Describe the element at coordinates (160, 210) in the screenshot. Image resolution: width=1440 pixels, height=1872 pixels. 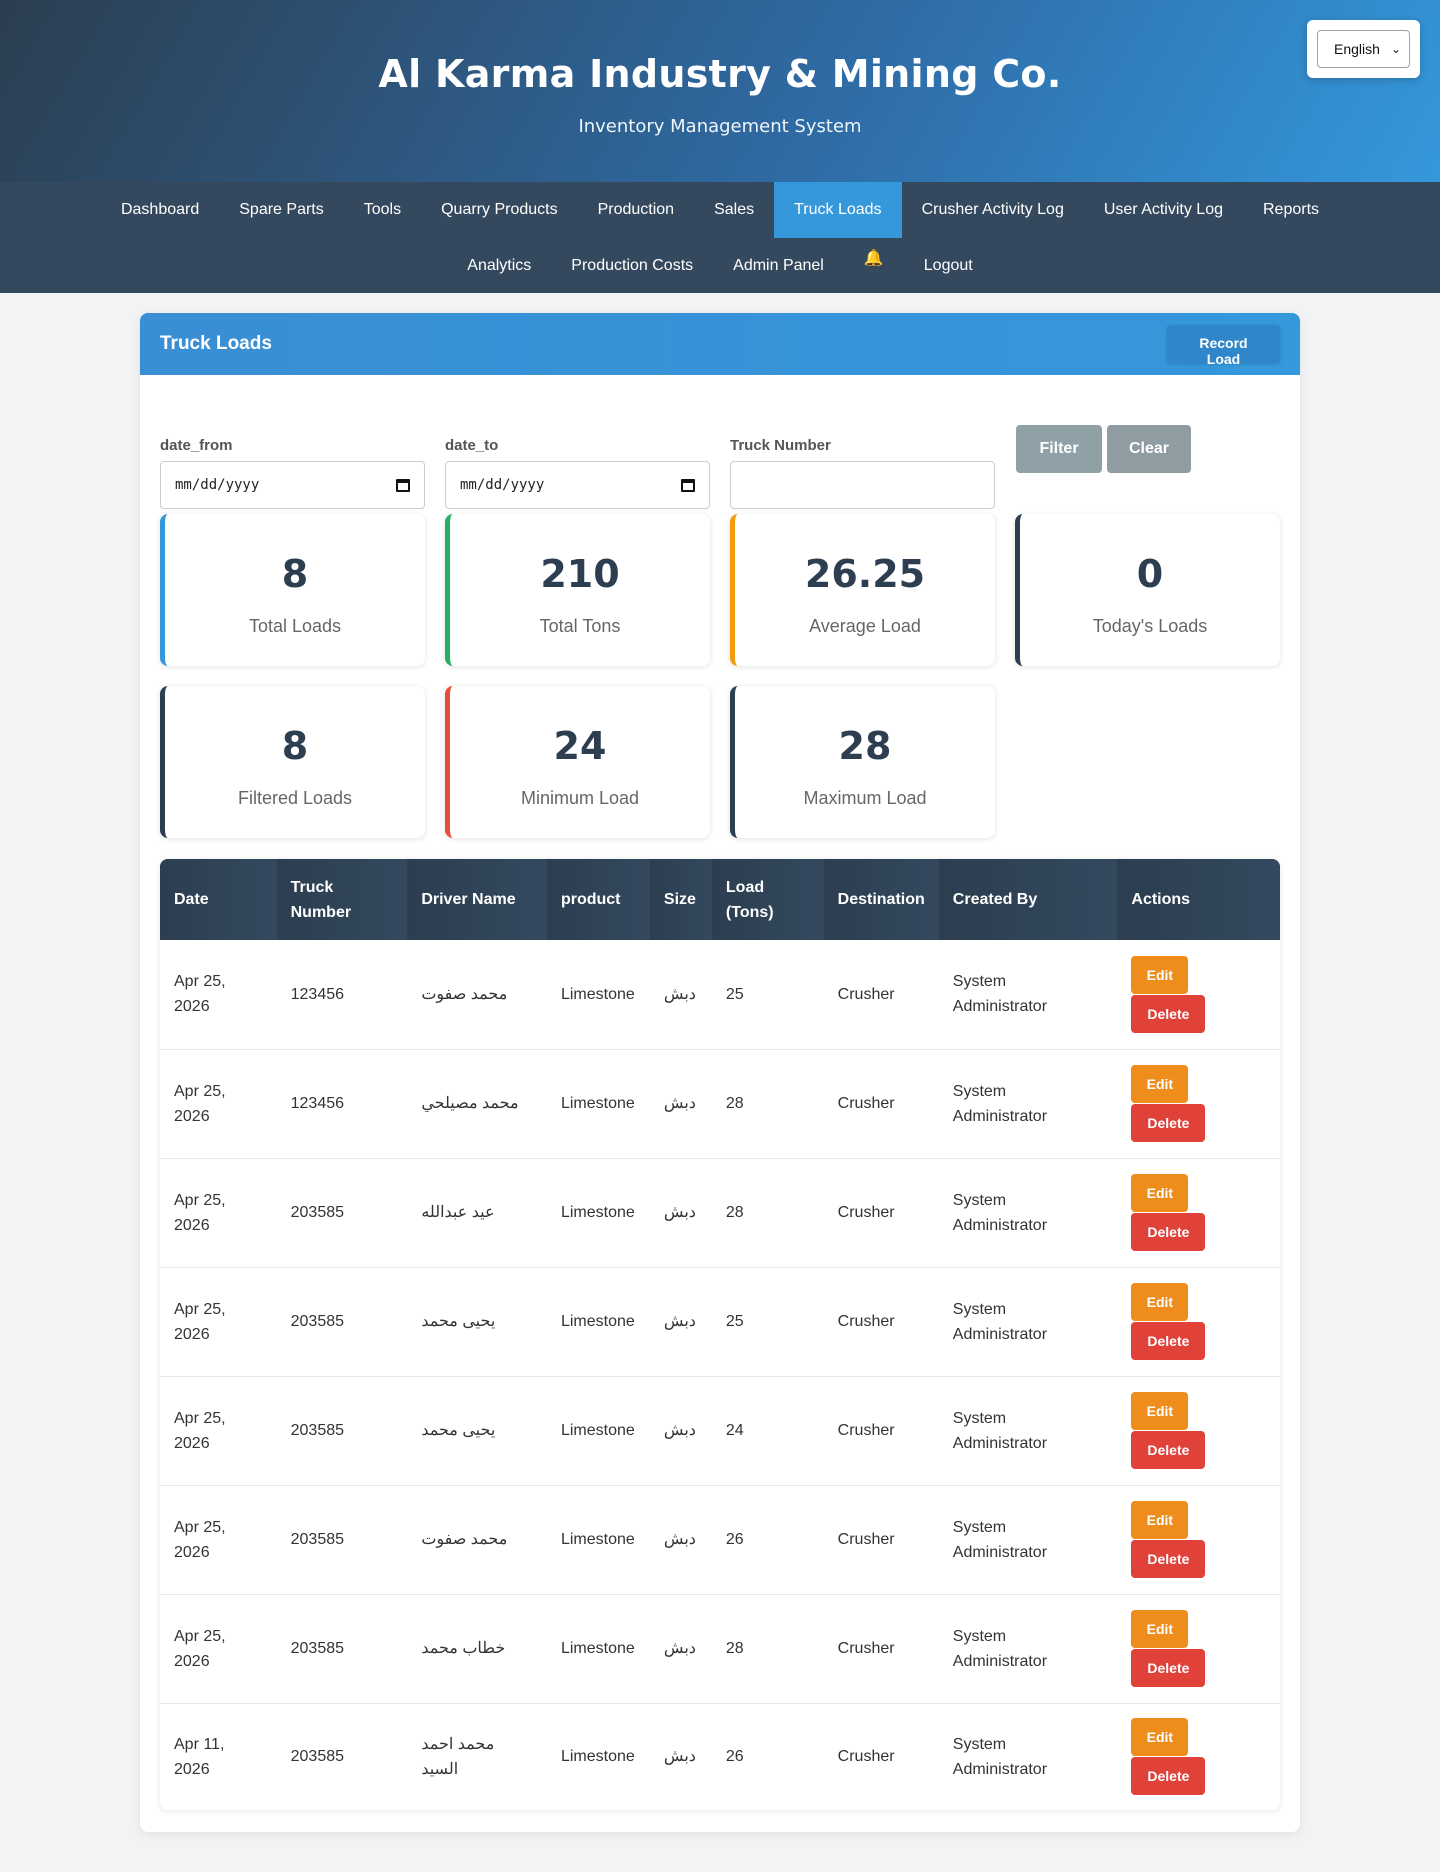
I see `nav-item-dashboard: Dashboard` at that location.